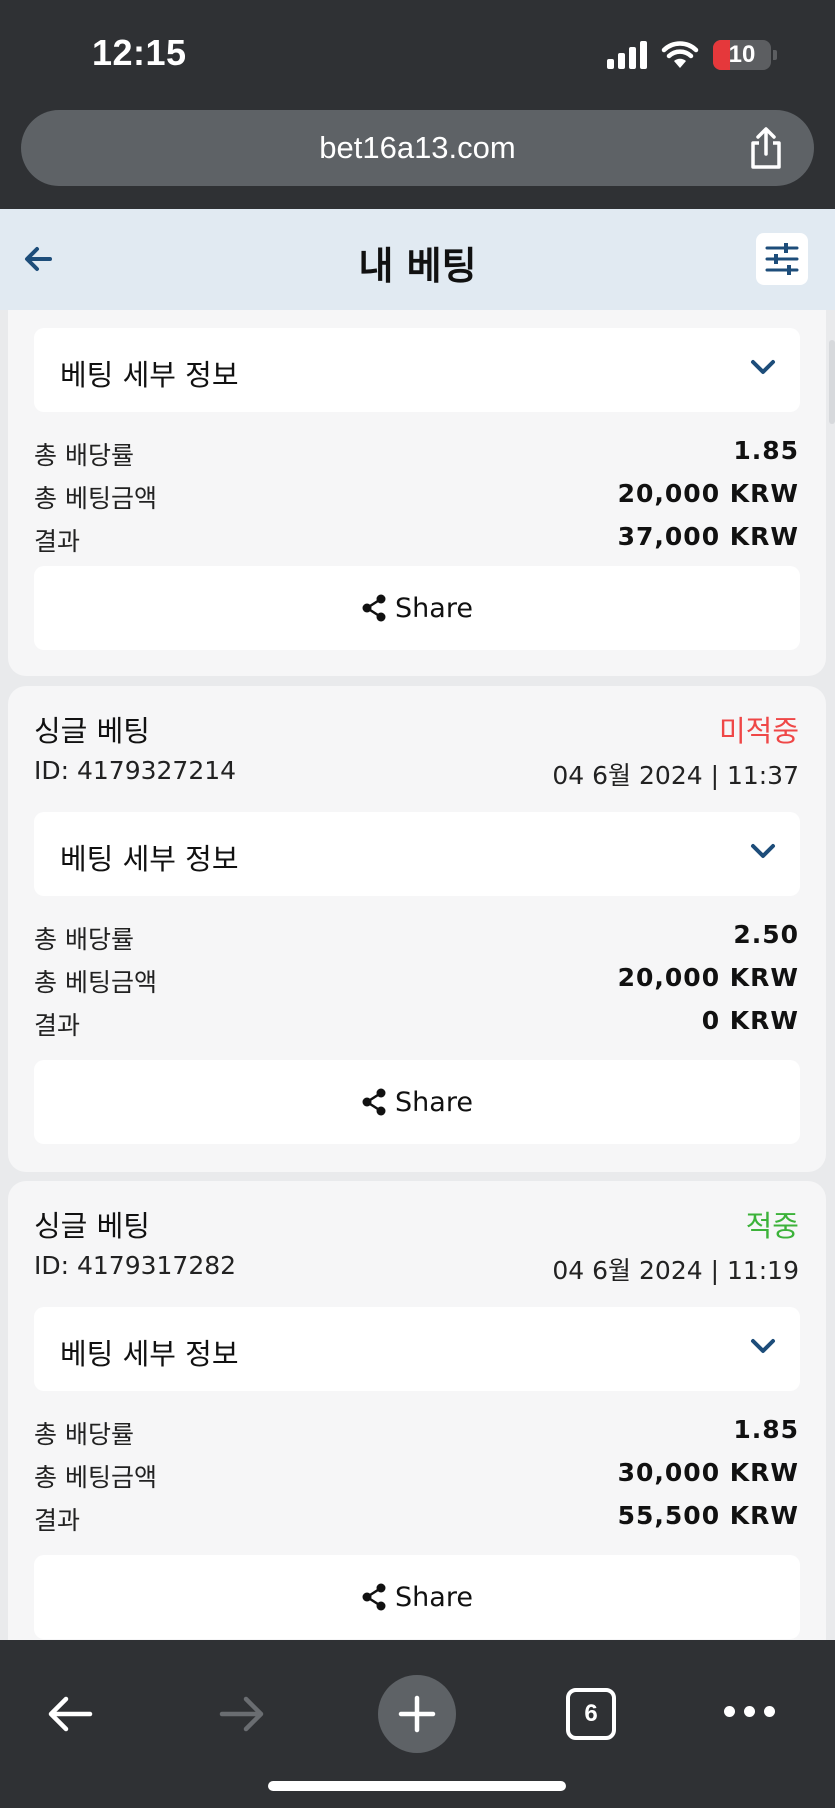  I want to click on sliders-icon, so click(782, 259).